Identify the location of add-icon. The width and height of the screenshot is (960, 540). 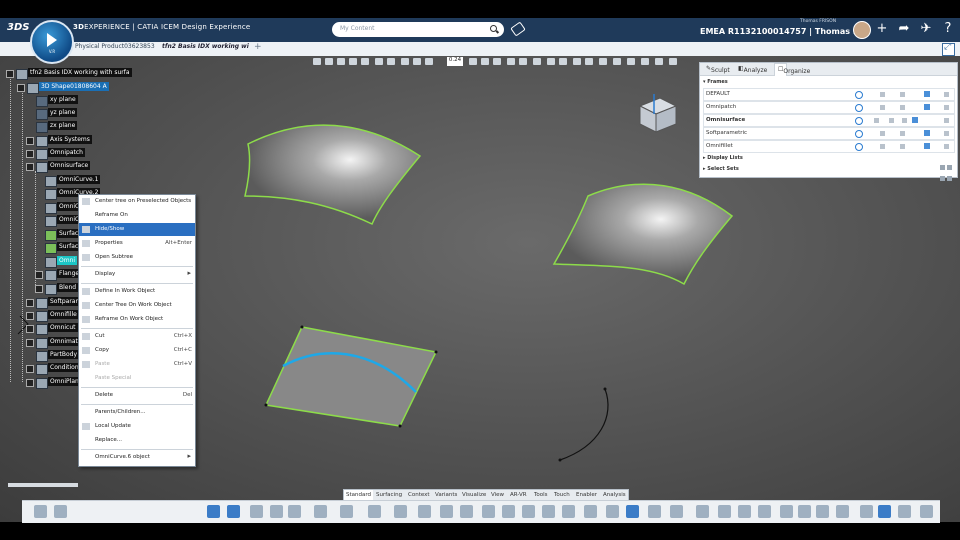
(942, 178).